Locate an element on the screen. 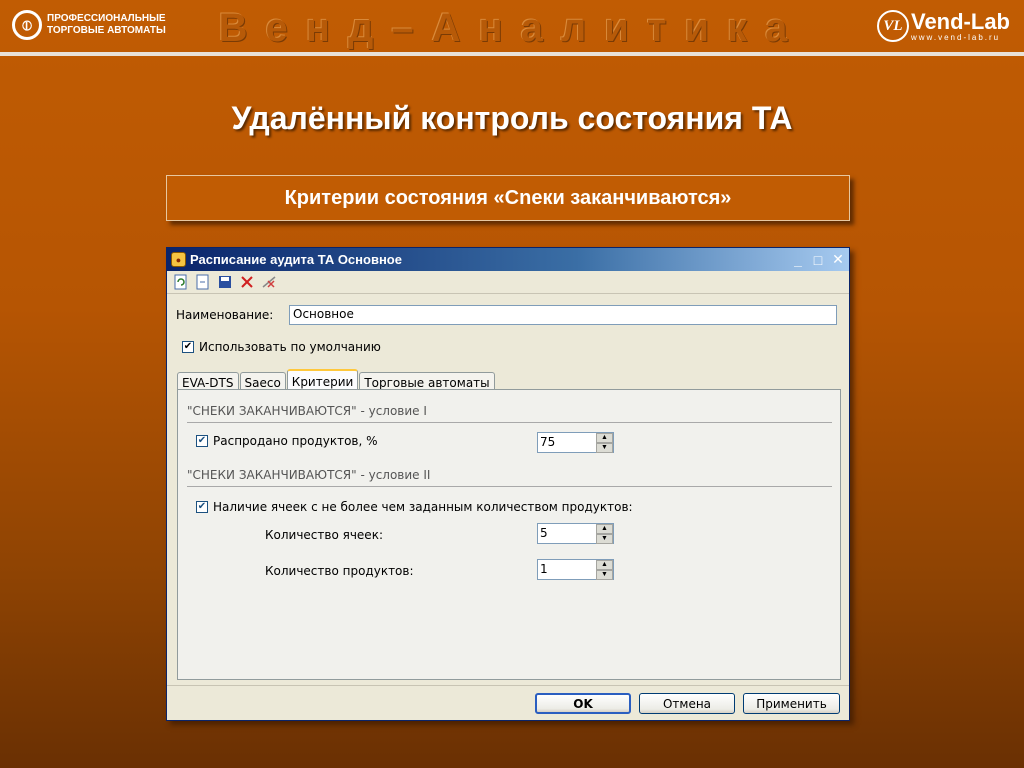 The image size is (1024, 768). window-title: Расписание аудита ТА Основное is located at coordinates (296, 259).